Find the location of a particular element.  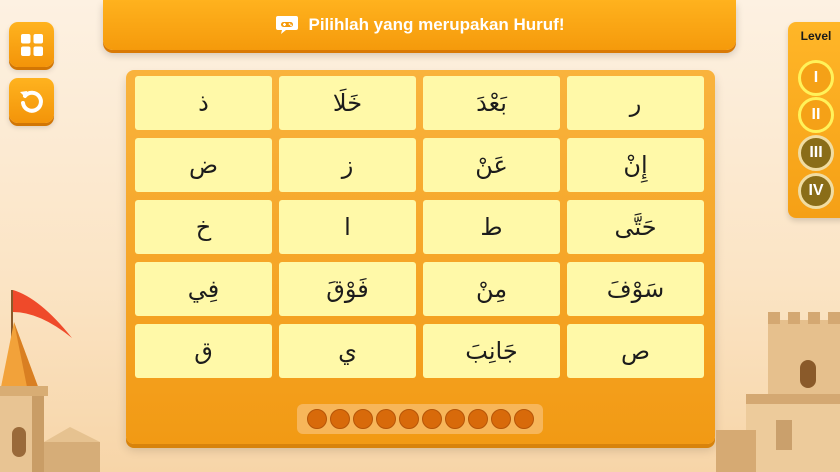

answer-card: حَتَّى is located at coordinates (635, 227).